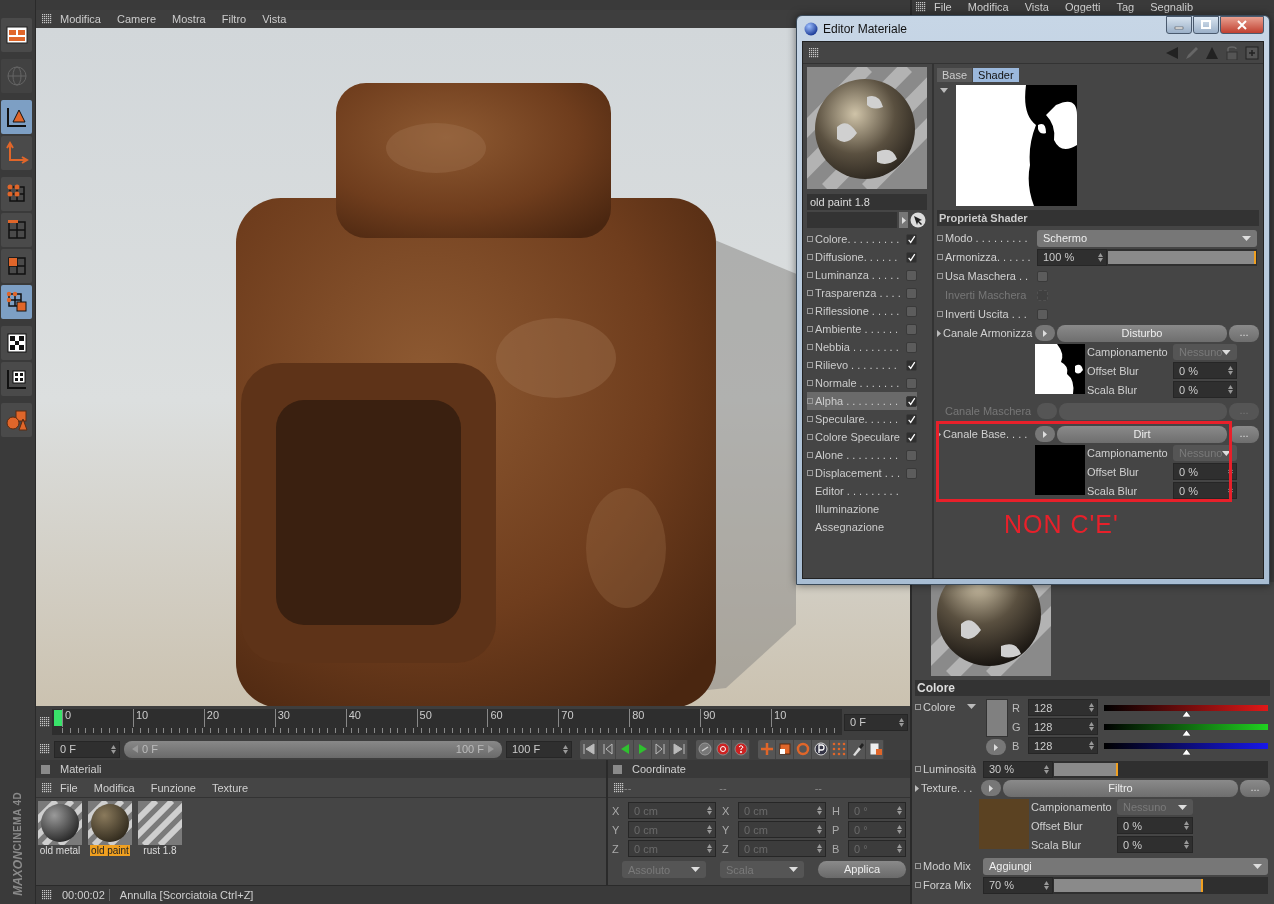 This screenshot has width=1274, height=904. I want to click on channel-item: Colore Speculare, so click(862, 437).